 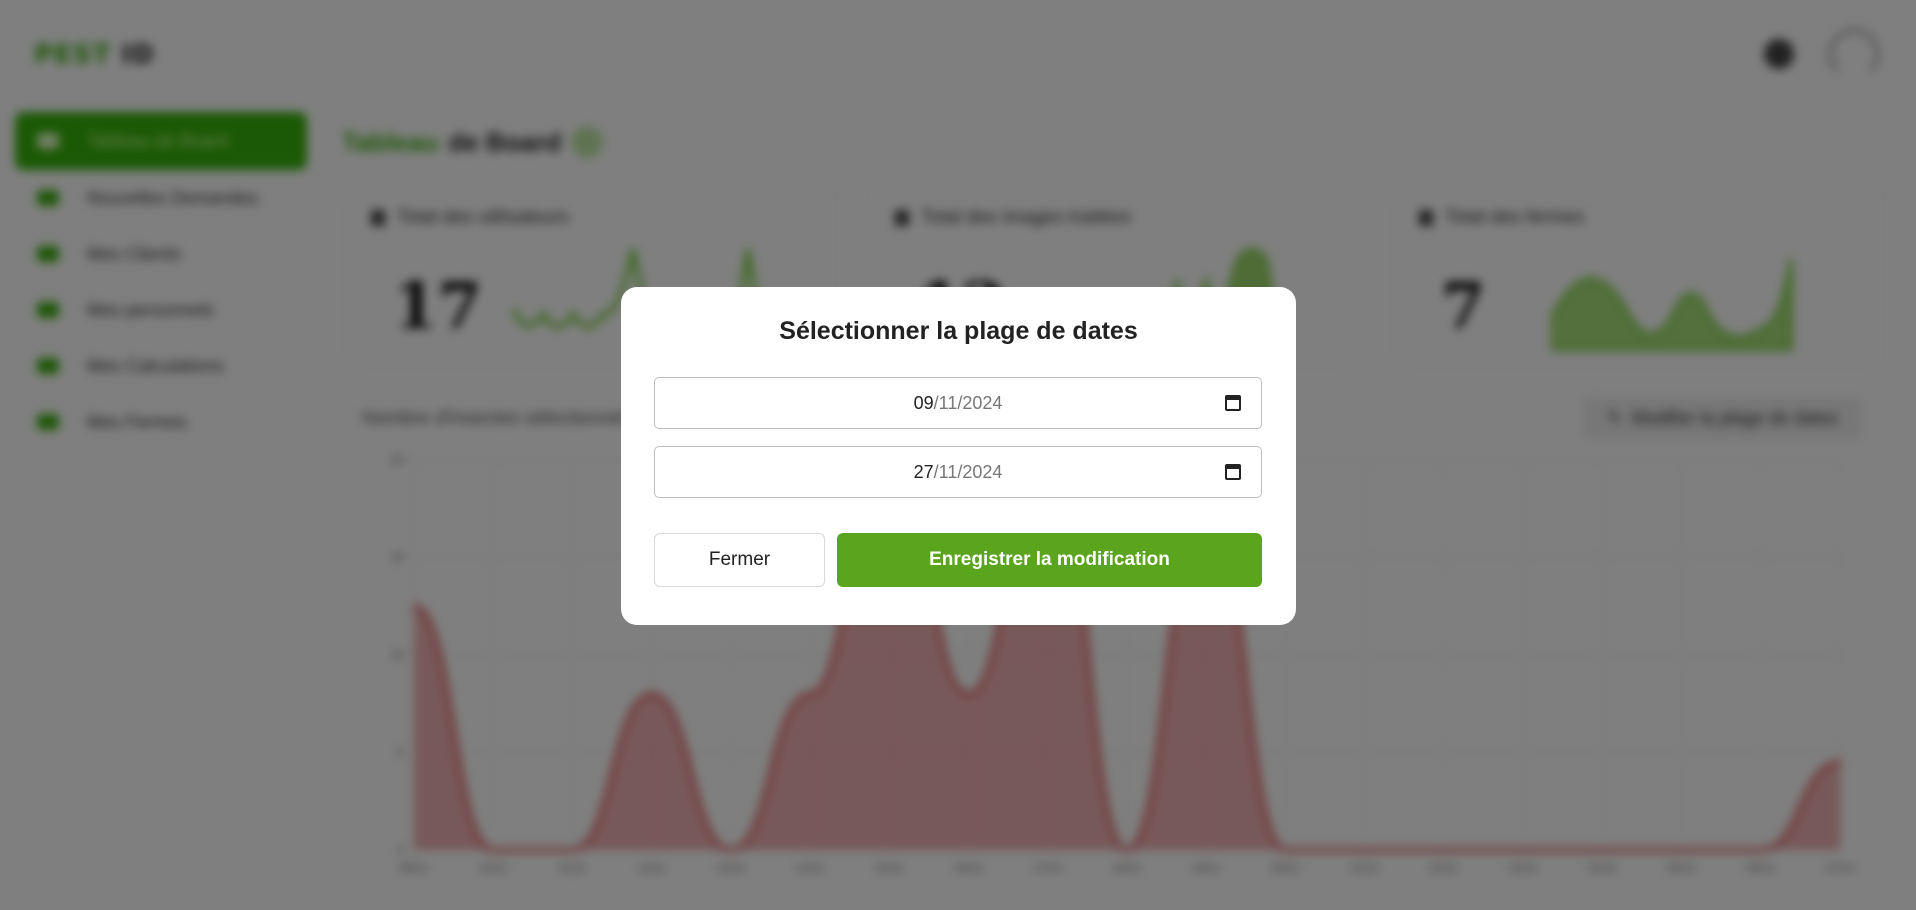 I want to click on save-changes-button: Enregistrer la modification, so click(x=1049, y=560).